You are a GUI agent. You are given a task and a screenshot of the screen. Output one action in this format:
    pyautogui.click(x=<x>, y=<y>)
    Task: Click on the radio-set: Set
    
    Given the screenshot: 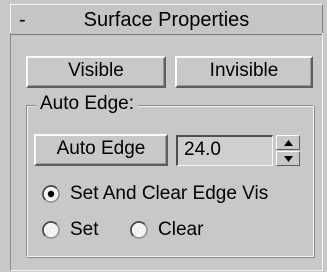 What is the action you would take?
    pyautogui.click(x=82, y=231)
    